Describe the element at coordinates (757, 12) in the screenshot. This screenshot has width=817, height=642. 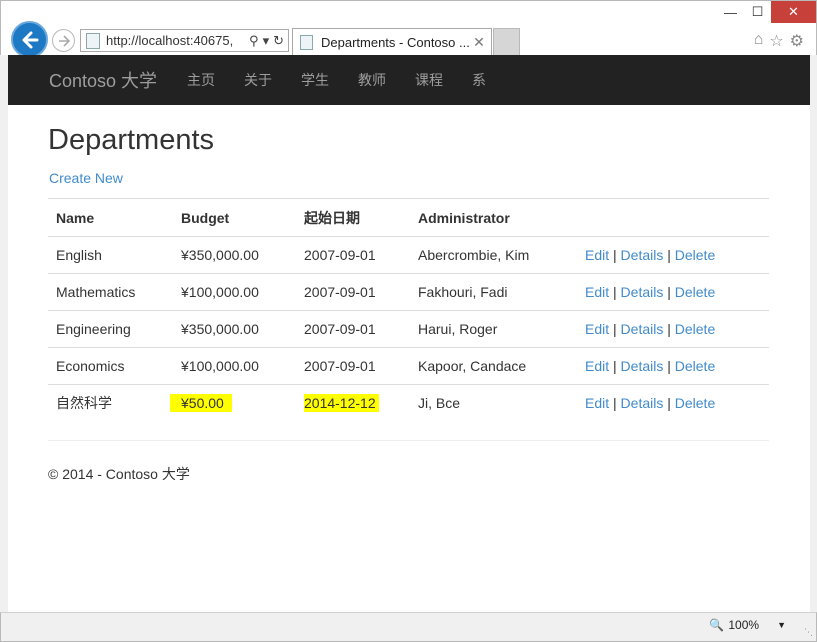
I see `maximize-icon: ☐` at that location.